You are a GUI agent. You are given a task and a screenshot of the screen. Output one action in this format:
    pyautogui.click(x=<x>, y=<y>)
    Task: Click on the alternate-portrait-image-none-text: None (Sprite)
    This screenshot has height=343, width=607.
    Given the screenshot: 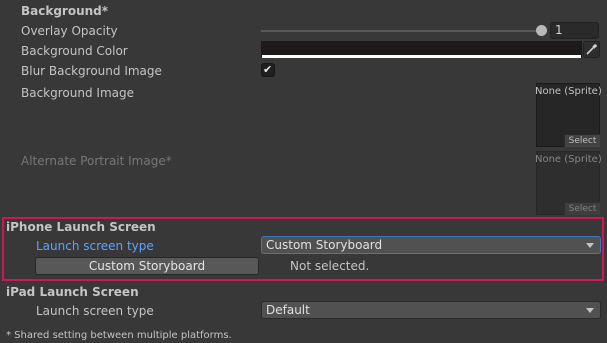 What is the action you would take?
    pyautogui.click(x=568, y=159)
    